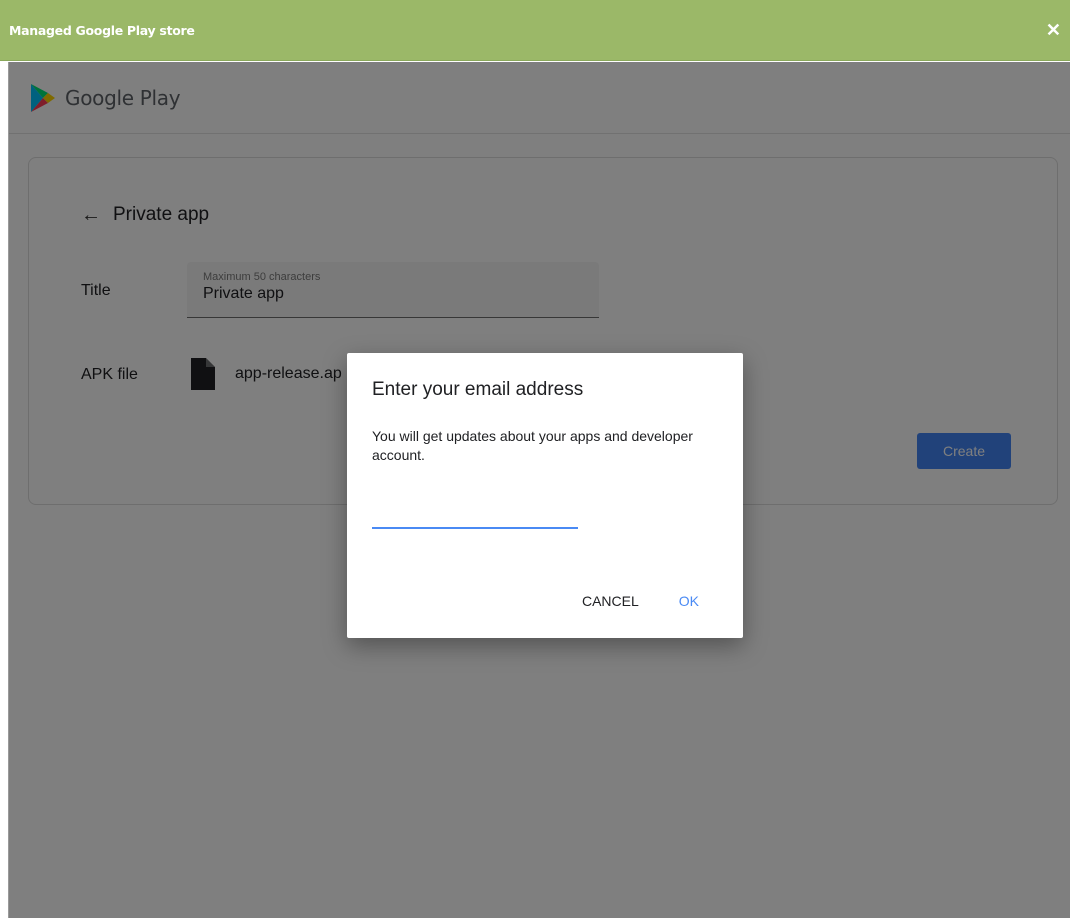 This screenshot has width=1070, height=918. What do you see at coordinates (475, 515) in the screenshot?
I see `email-input` at bounding box center [475, 515].